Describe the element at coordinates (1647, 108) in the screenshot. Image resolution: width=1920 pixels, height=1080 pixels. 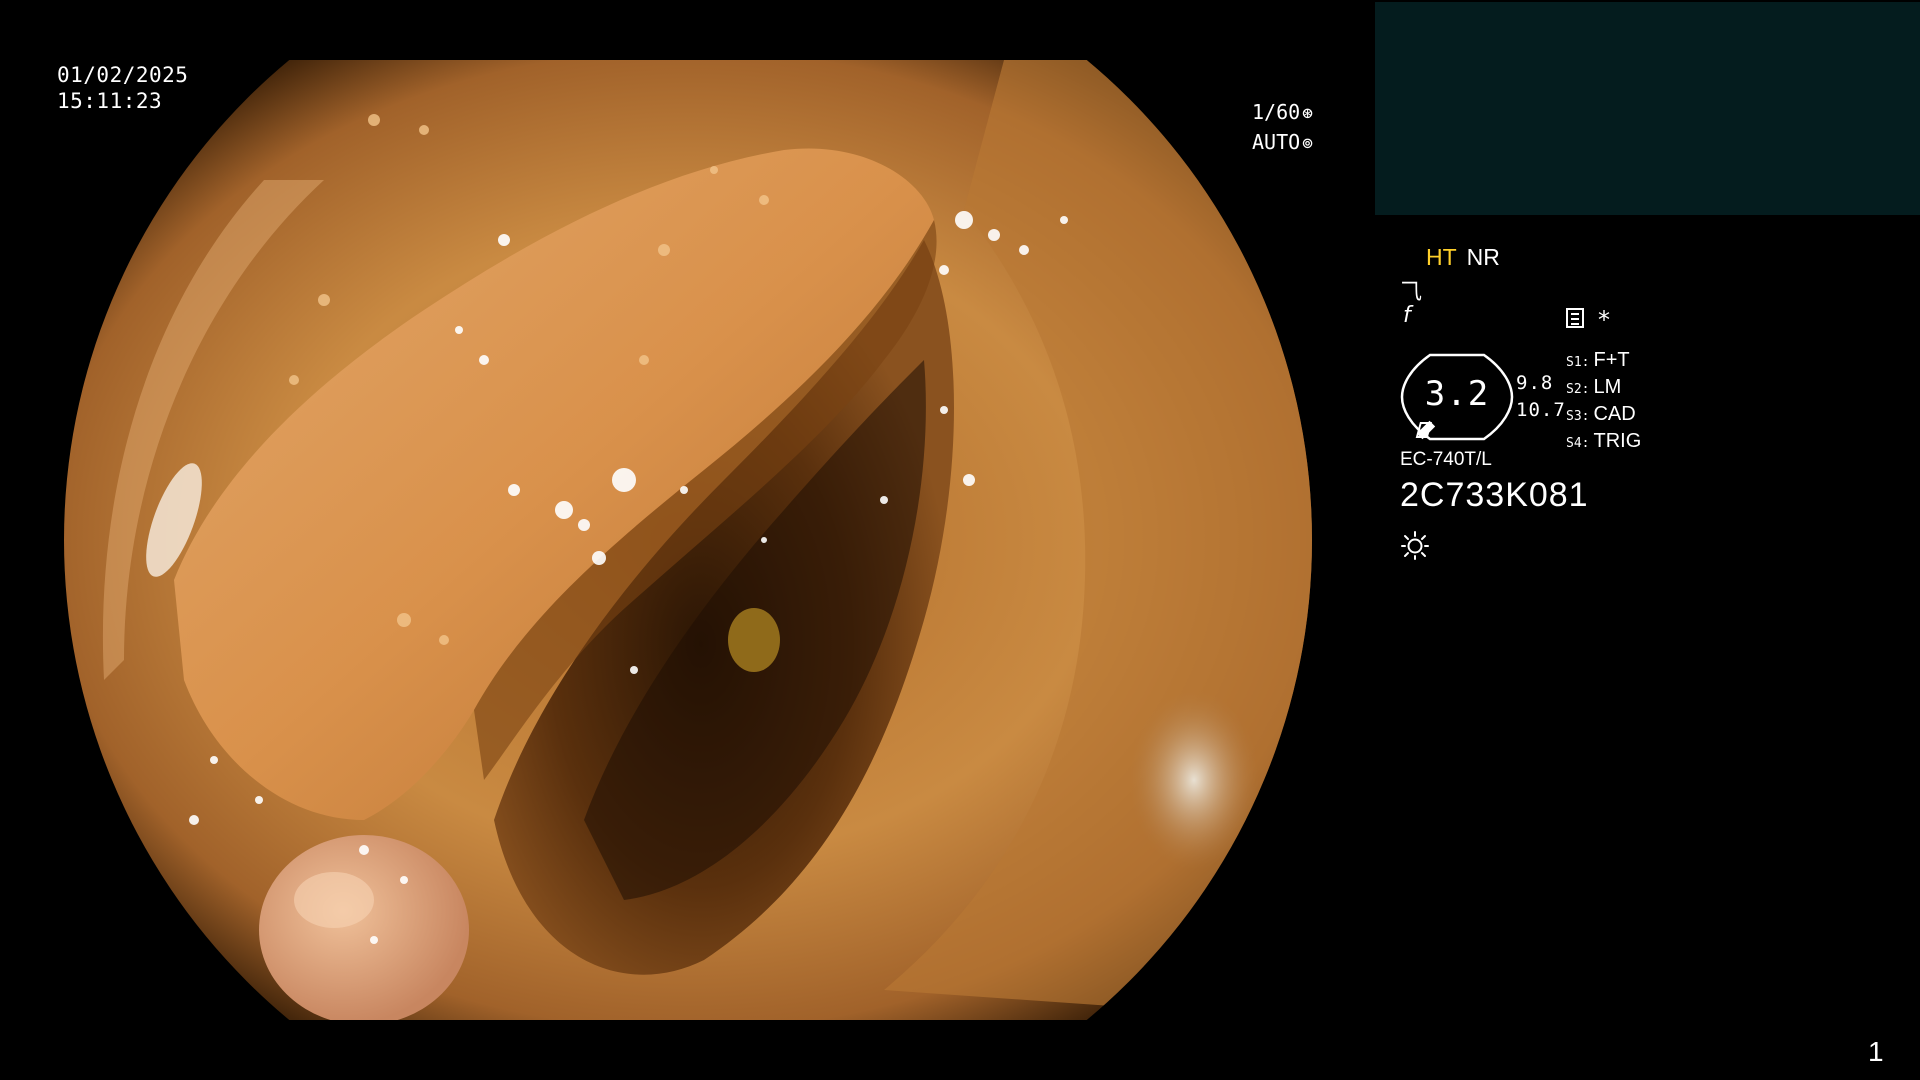
I see `reference-window` at that location.